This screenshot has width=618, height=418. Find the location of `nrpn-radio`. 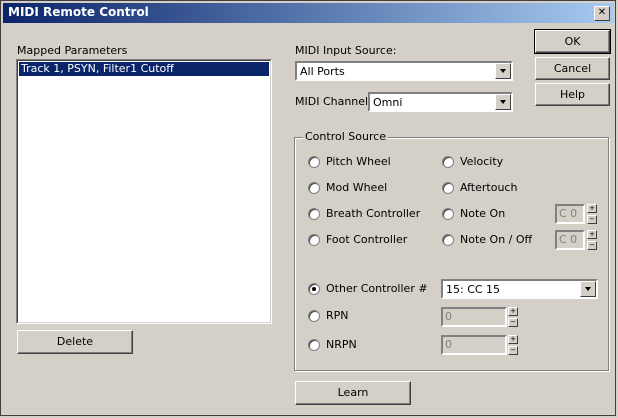

nrpn-radio is located at coordinates (314, 345).